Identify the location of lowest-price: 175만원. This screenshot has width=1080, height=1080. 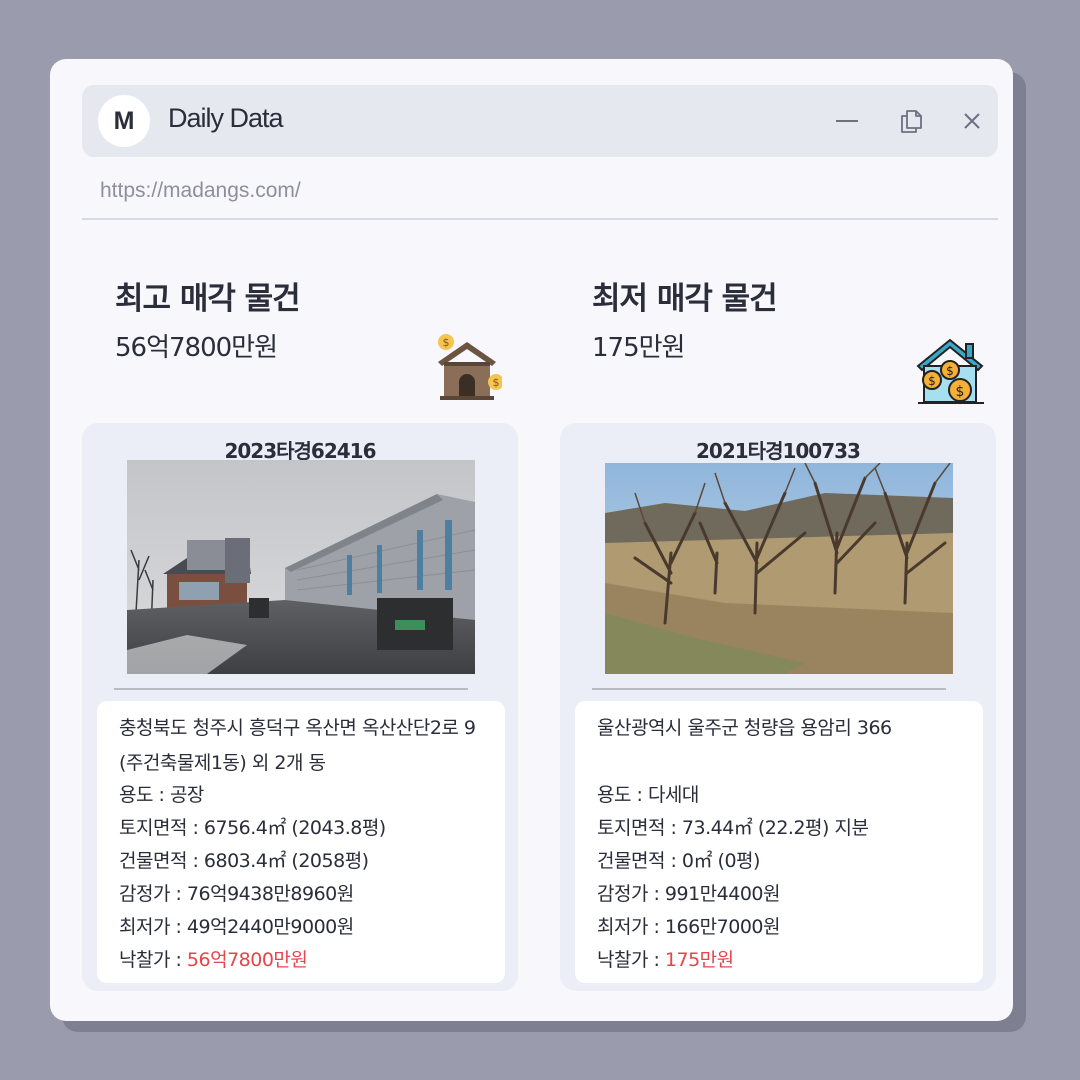
(638, 348).